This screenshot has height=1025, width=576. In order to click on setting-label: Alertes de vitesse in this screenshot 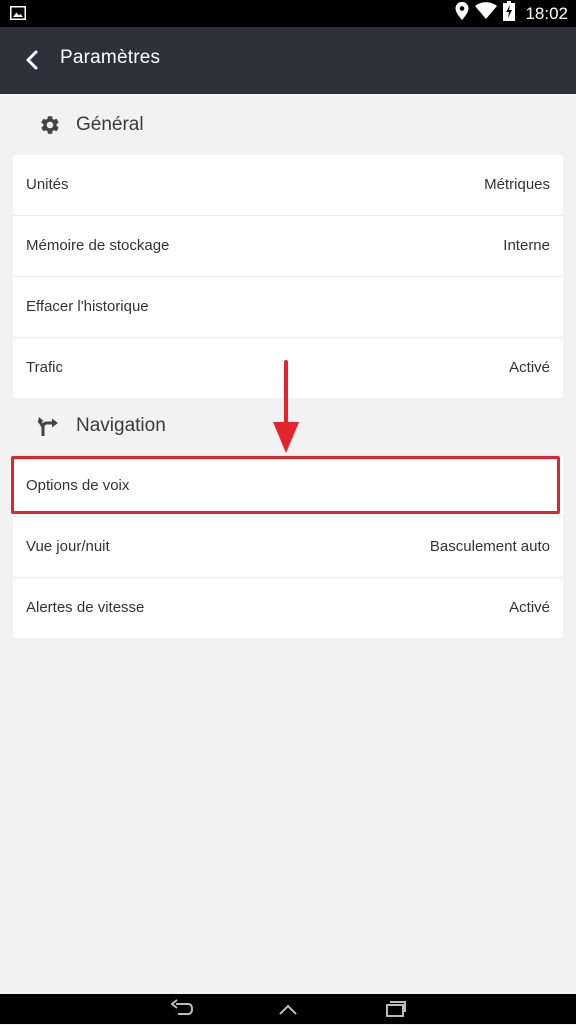, I will do `click(85, 607)`.